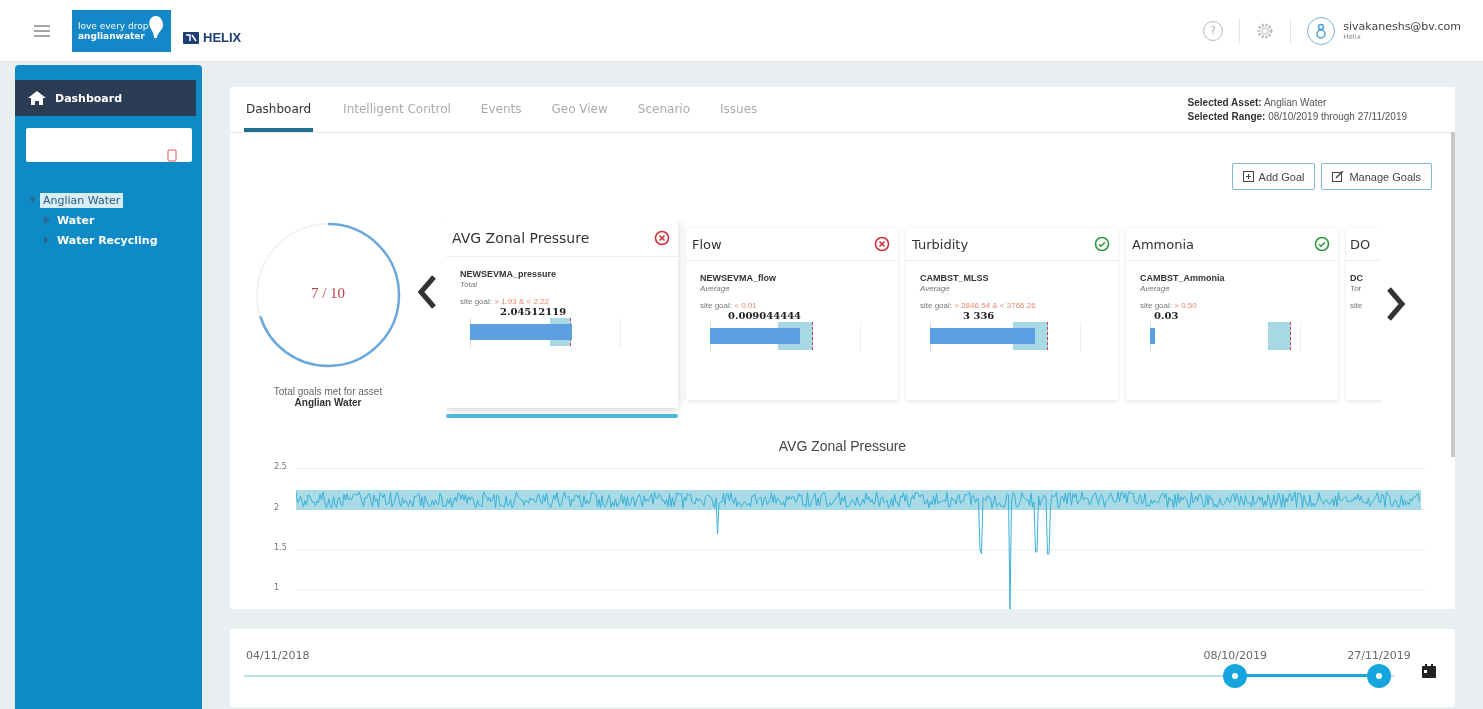 Image resolution: width=1483 pixels, height=709 pixels. What do you see at coordinates (509, 274) in the screenshot?
I see `sensor-name: NEWSEVMA_pressure` at bounding box center [509, 274].